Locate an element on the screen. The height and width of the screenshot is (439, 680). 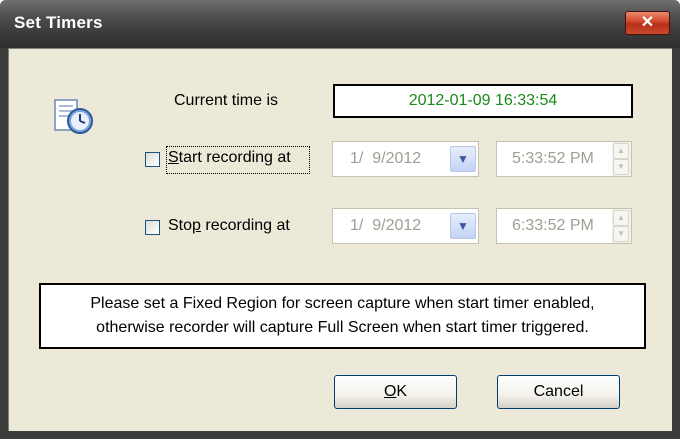
title-bar: Set Timers ✕ is located at coordinates (340, 24).